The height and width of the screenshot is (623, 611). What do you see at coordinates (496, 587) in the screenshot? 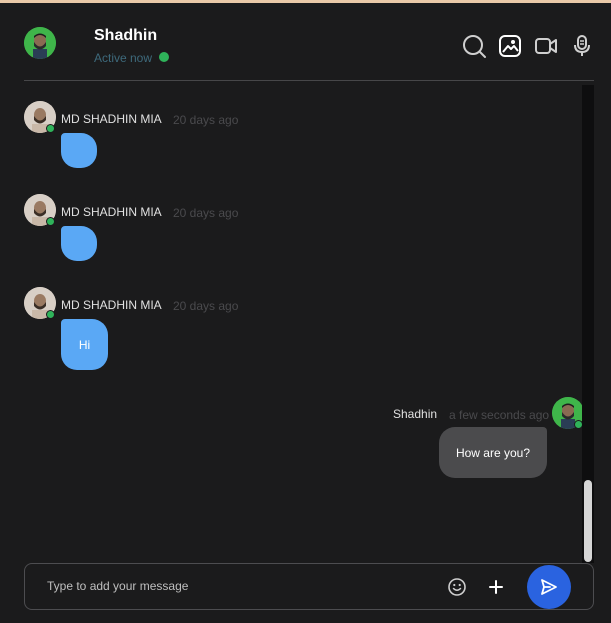
I see `plus-icon` at bounding box center [496, 587].